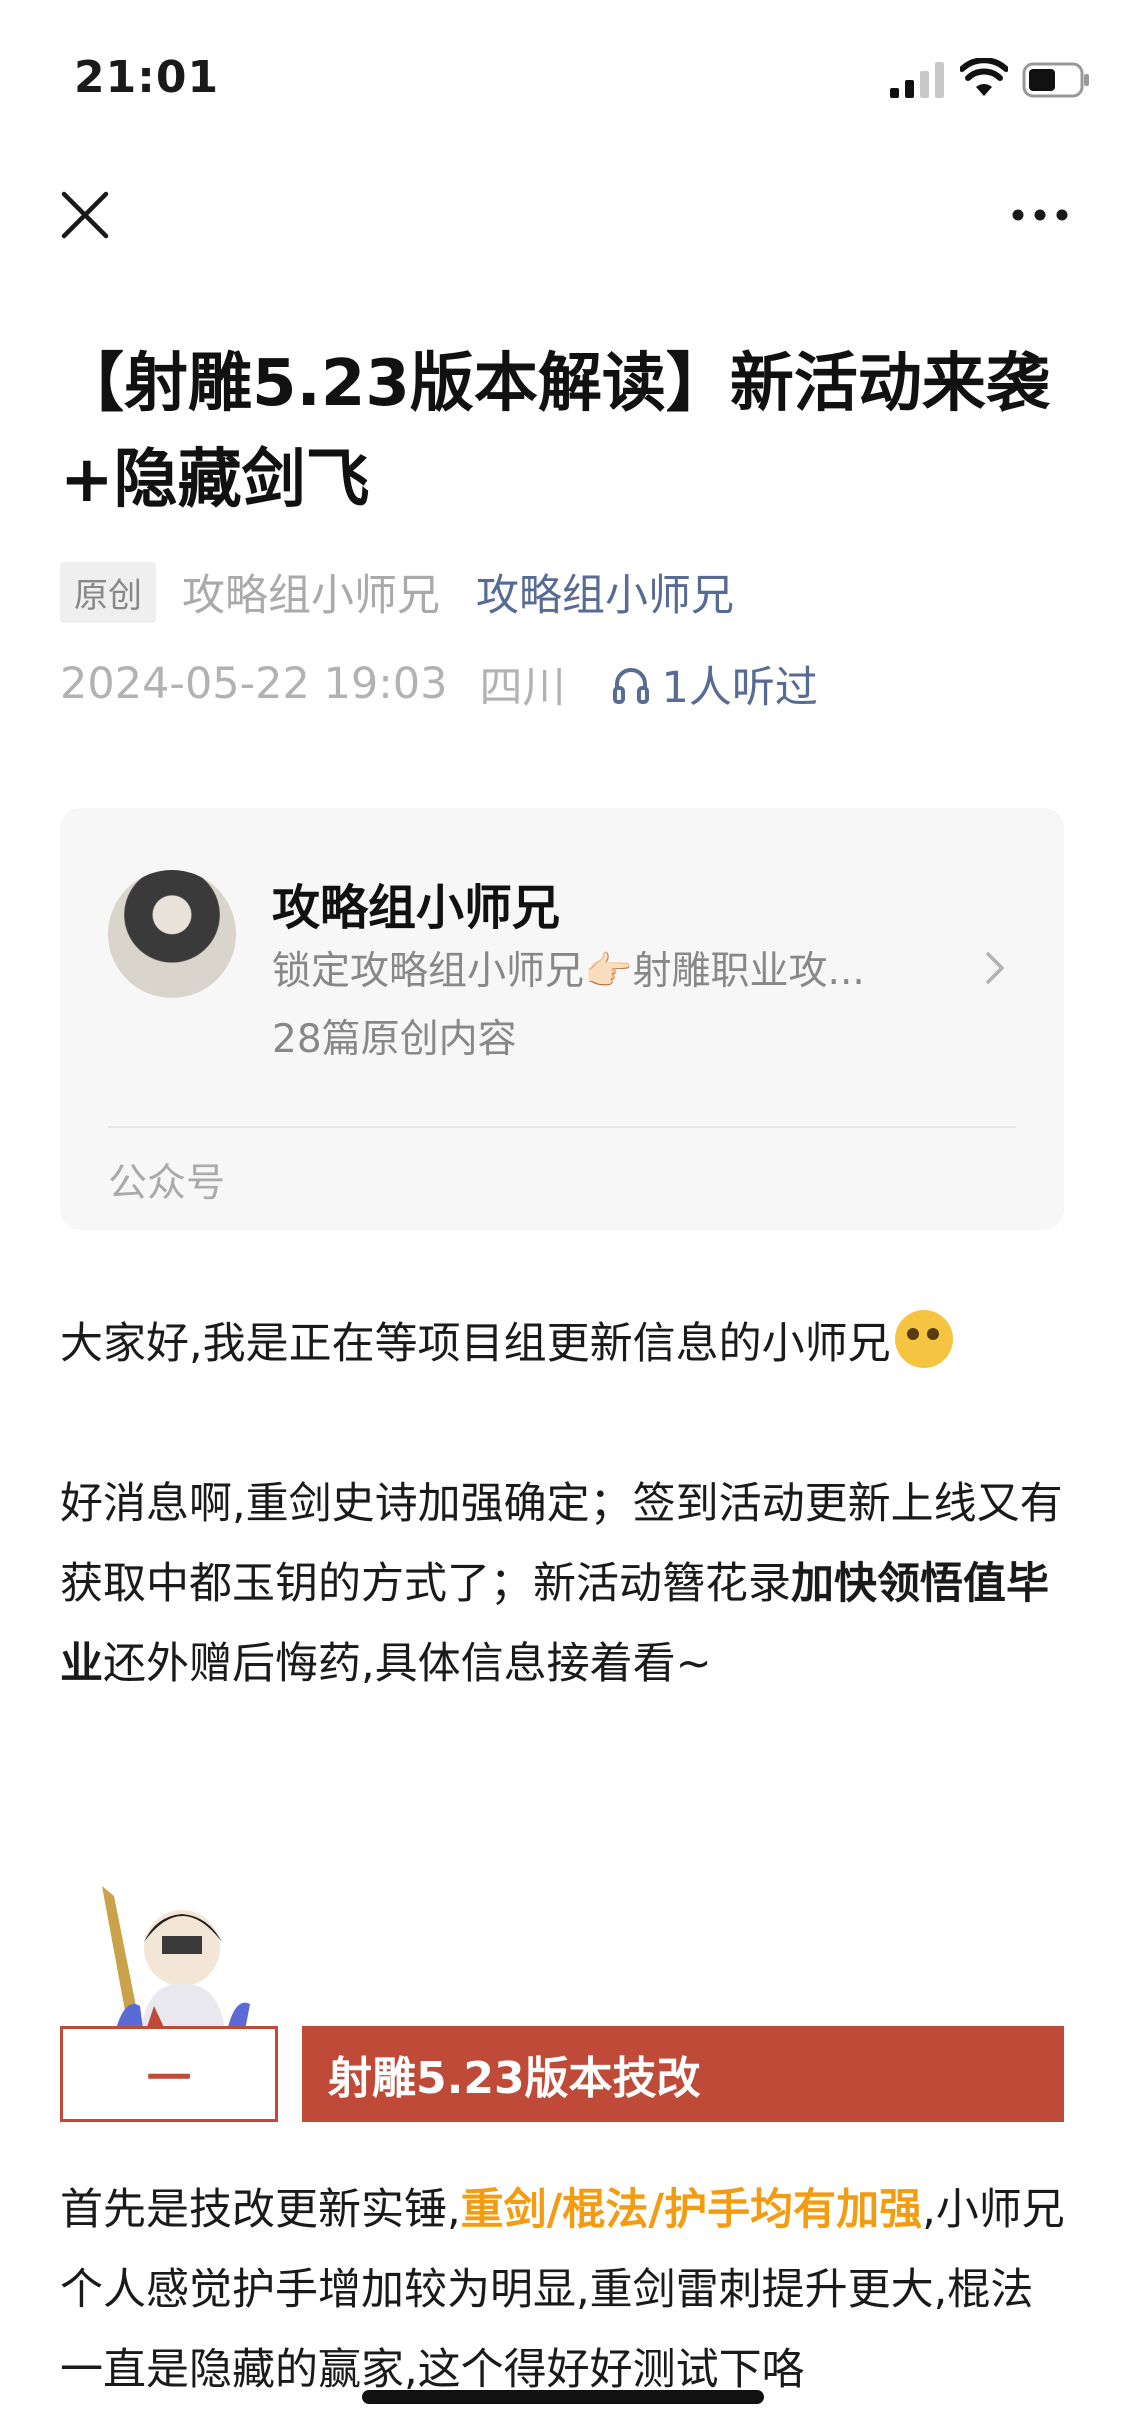 The width and height of the screenshot is (1125, 2436). I want to click on section-title: 射雕5.23版本技改, so click(683, 2074).